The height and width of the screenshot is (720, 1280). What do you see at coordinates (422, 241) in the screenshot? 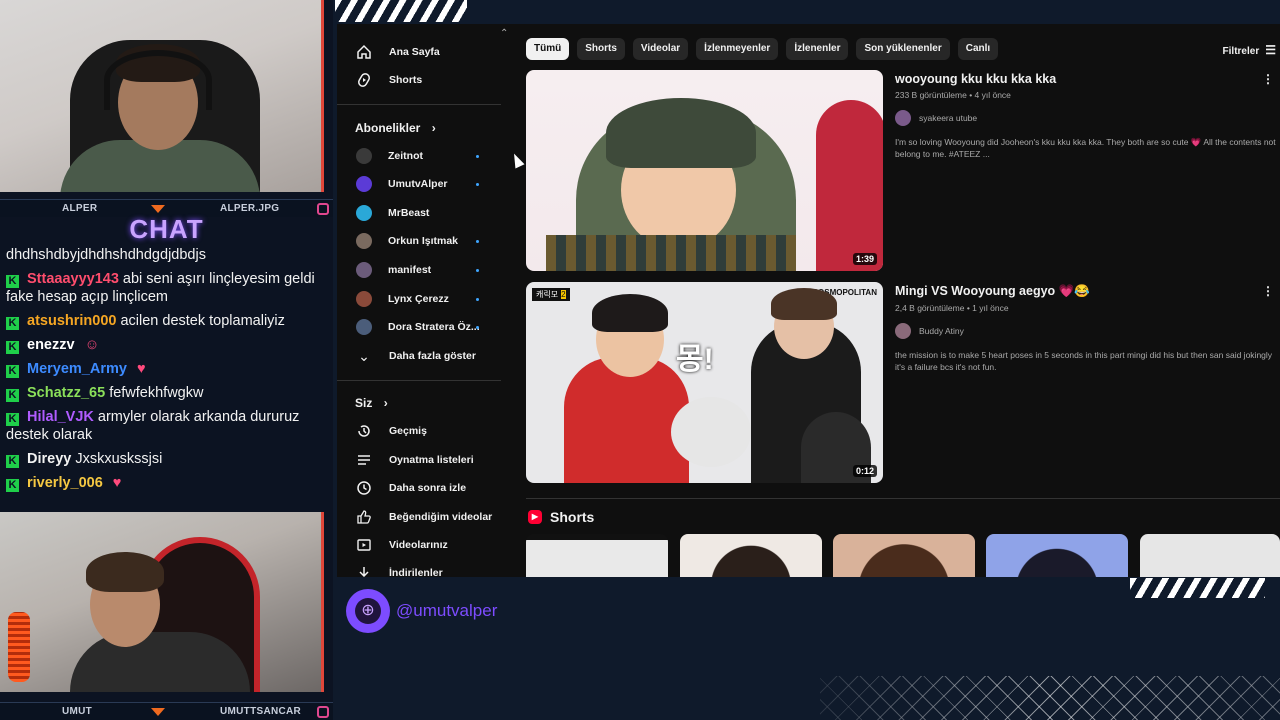
I see `sidebar-subscription-item: Orkun Işıtmak` at bounding box center [422, 241].